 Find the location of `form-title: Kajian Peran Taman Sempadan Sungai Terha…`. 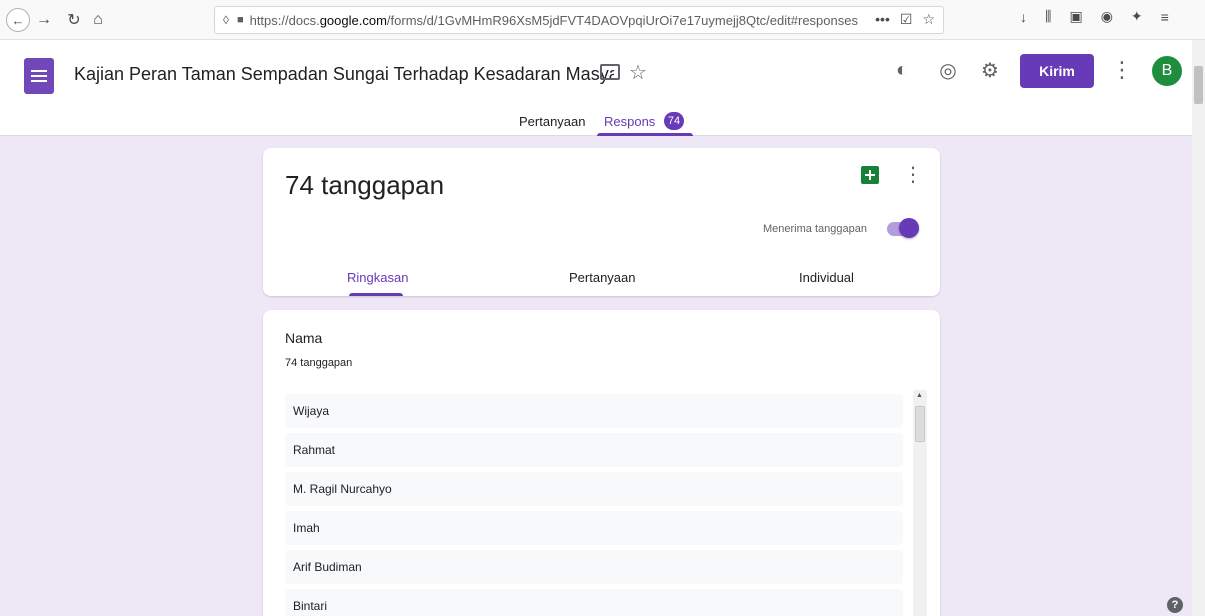

form-title: Kajian Peran Taman Sempadan Sungai Terha… is located at coordinates (344, 74).